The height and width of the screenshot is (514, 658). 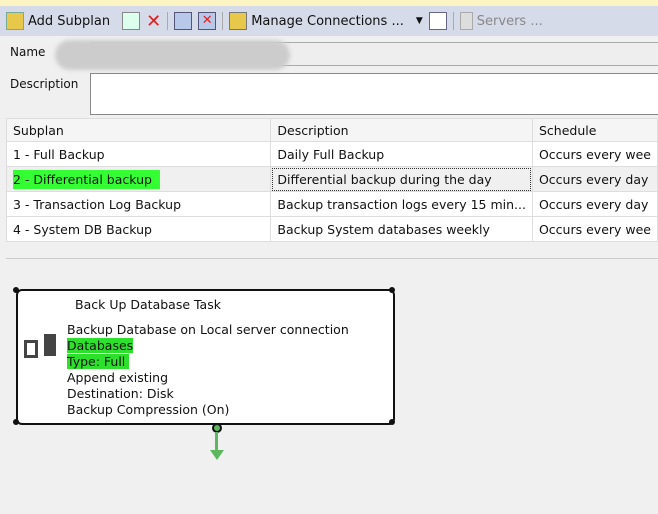 I want to click on subplan-cell: 4 - System DB Backup, so click(x=138, y=229).